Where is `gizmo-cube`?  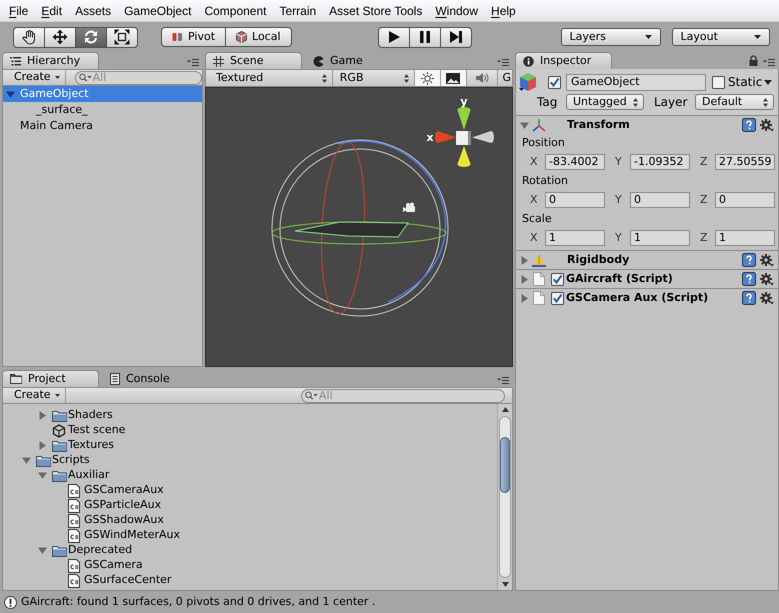
gizmo-cube is located at coordinates (463, 138).